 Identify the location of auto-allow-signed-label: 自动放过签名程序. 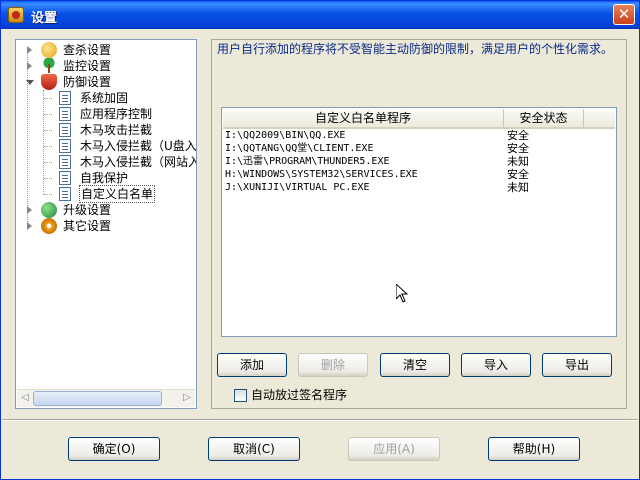
(299, 395).